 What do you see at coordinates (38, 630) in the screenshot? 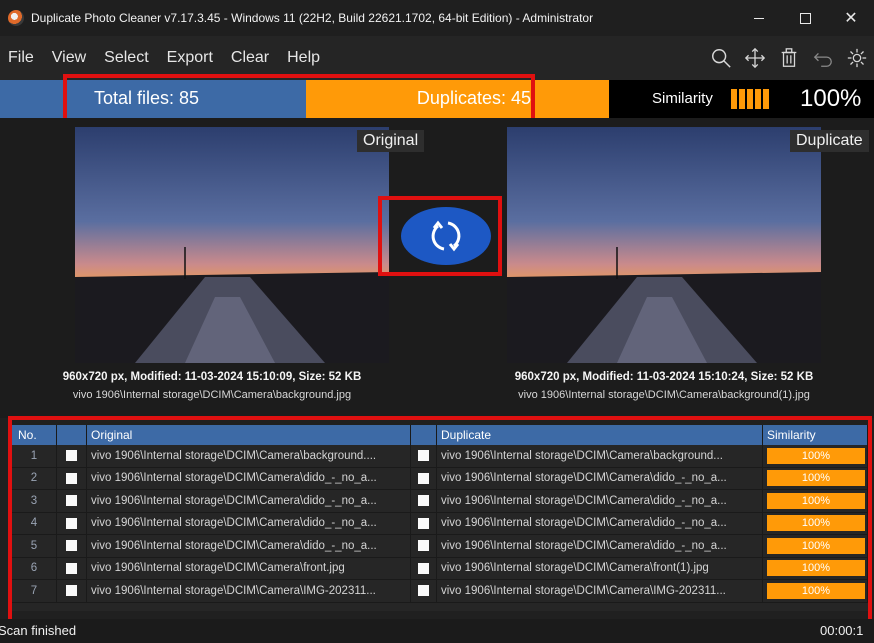
I see `status-text: Scan finished` at bounding box center [38, 630].